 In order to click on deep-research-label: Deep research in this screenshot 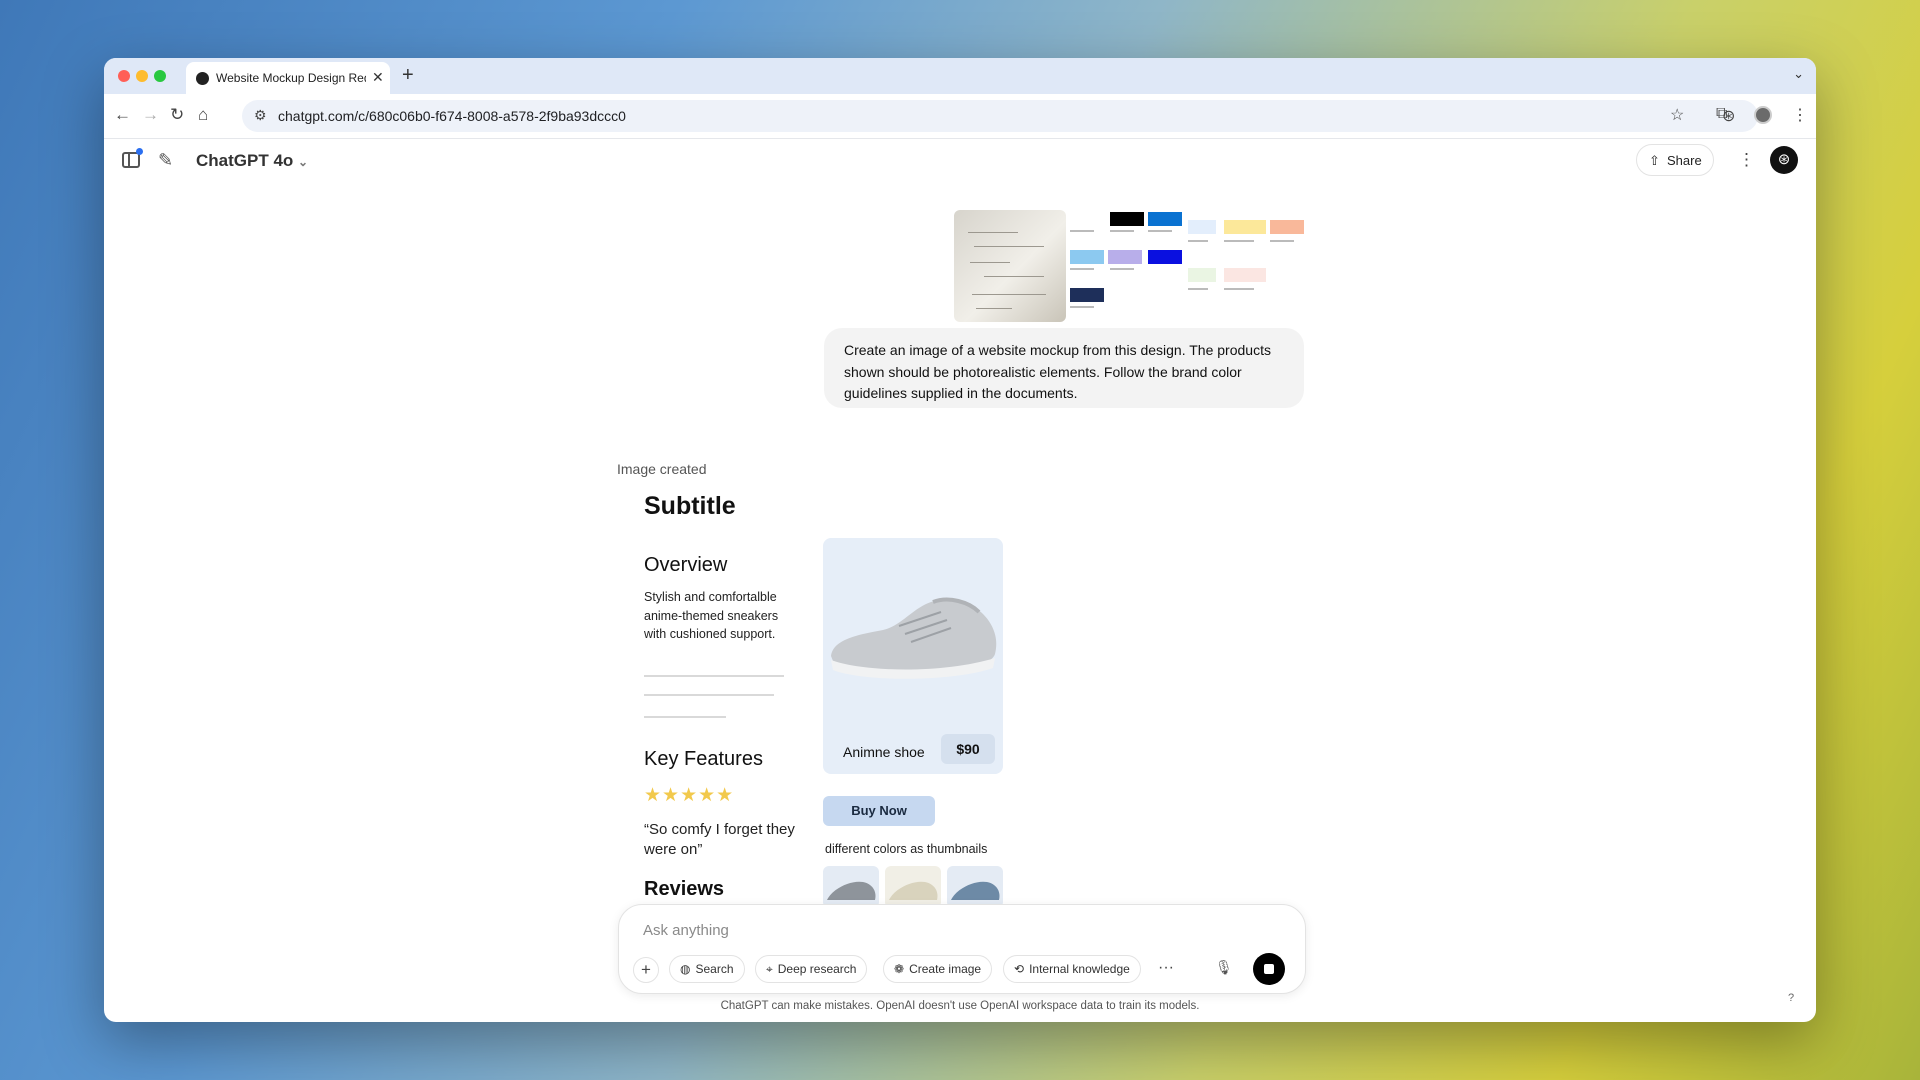, I will do `click(817, 969)`.